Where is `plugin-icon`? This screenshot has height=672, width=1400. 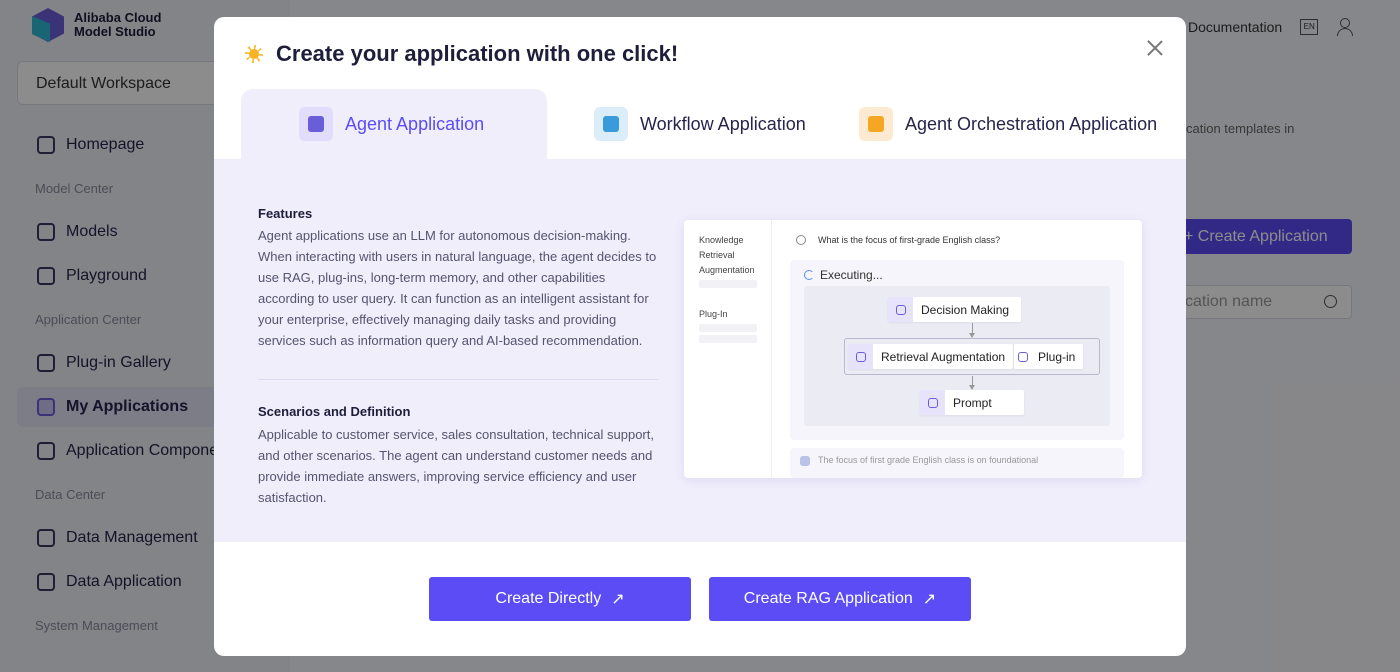
plugin-icon is located at coordinates (1023, 356).